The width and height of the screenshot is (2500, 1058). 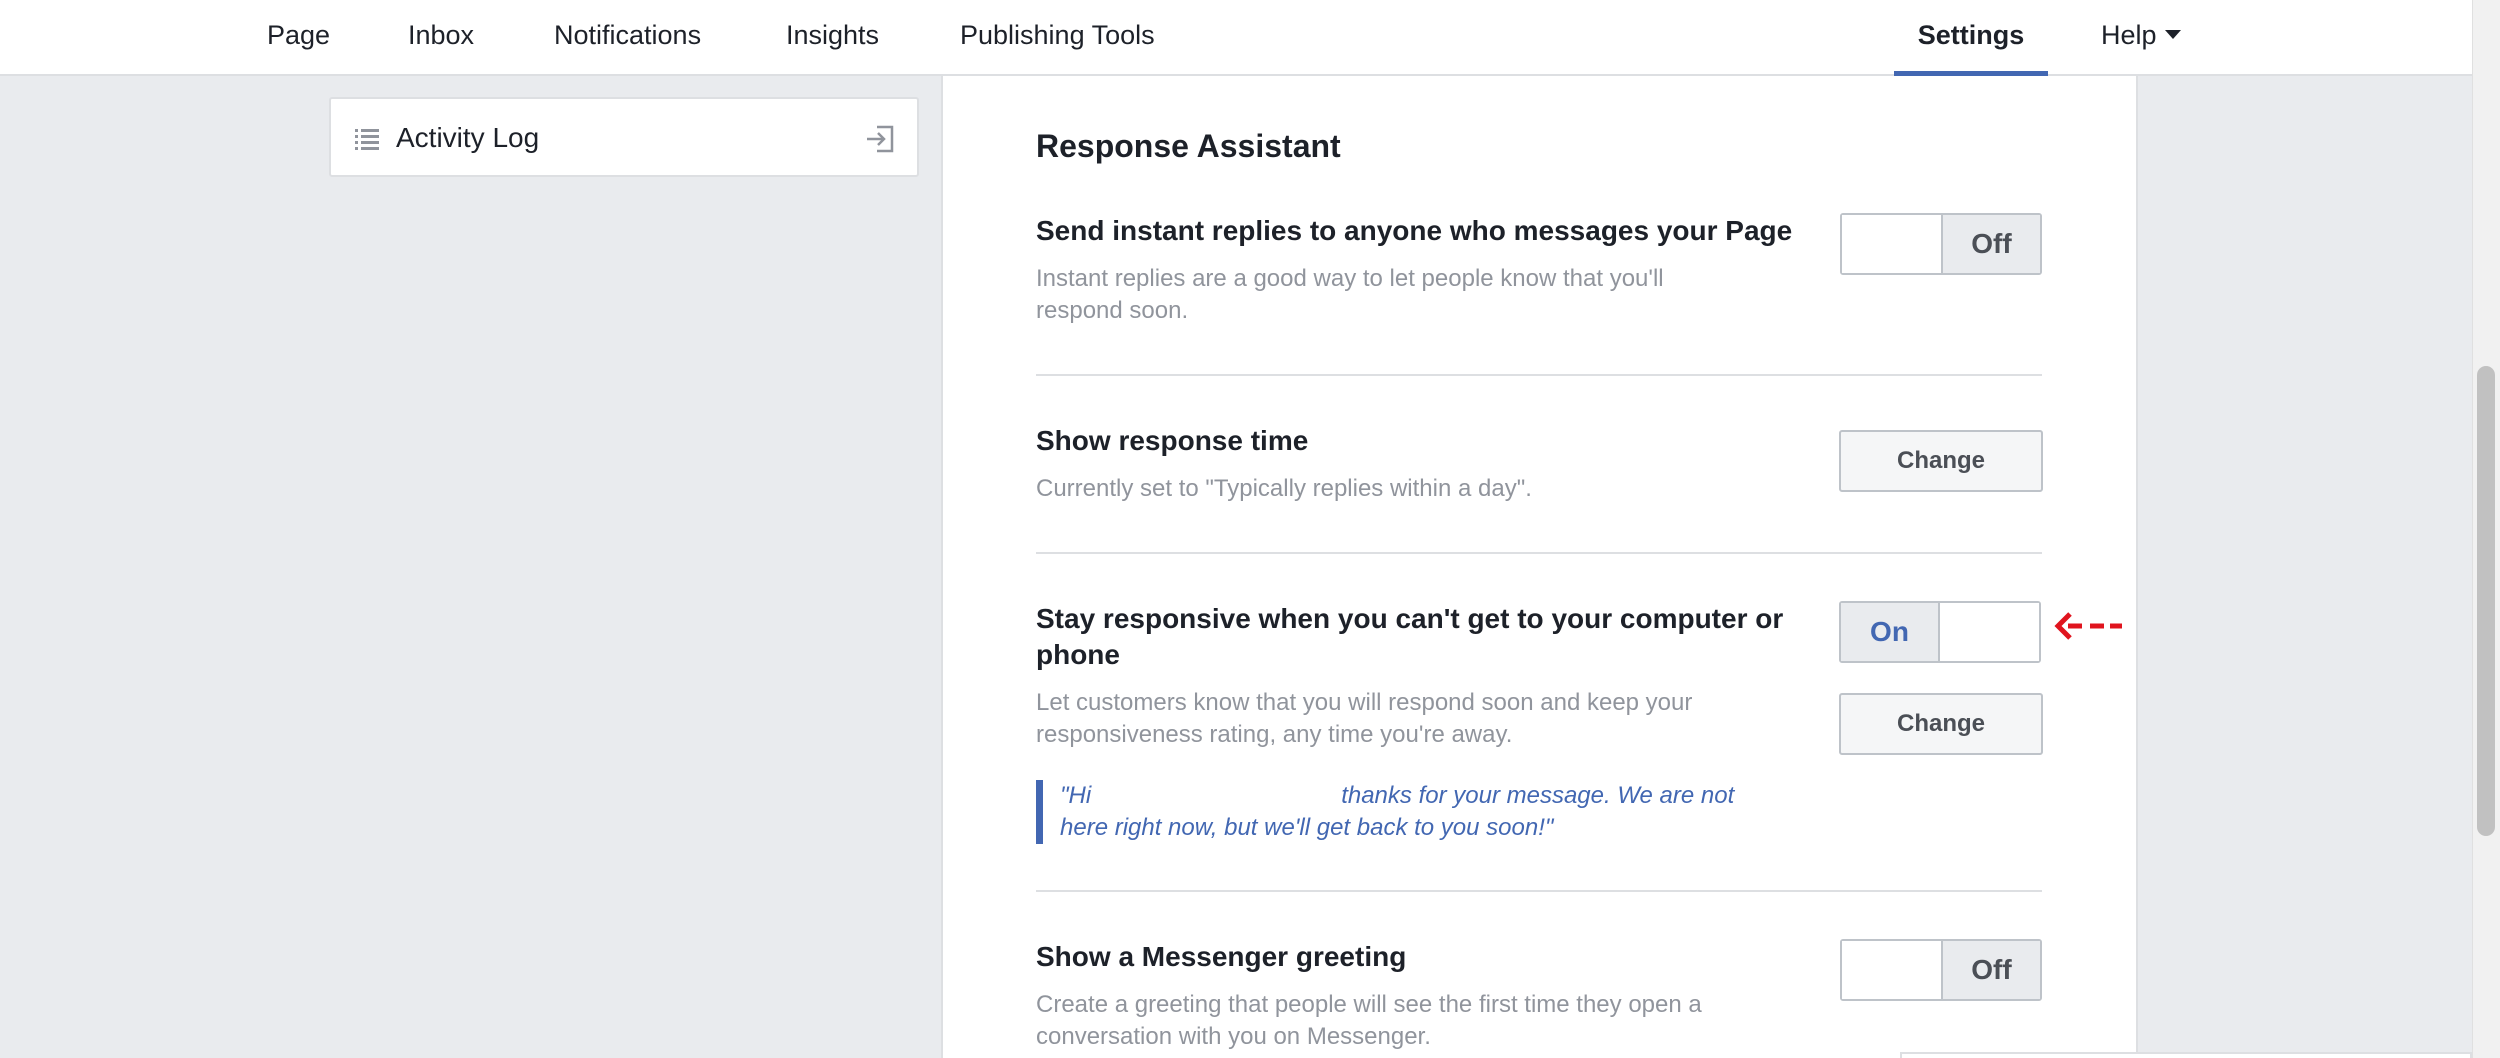 What do you see at coordinates (1890, 632) in the screenshot?
I see `toggle-state-label: On` at bounding box center [1890, 632].